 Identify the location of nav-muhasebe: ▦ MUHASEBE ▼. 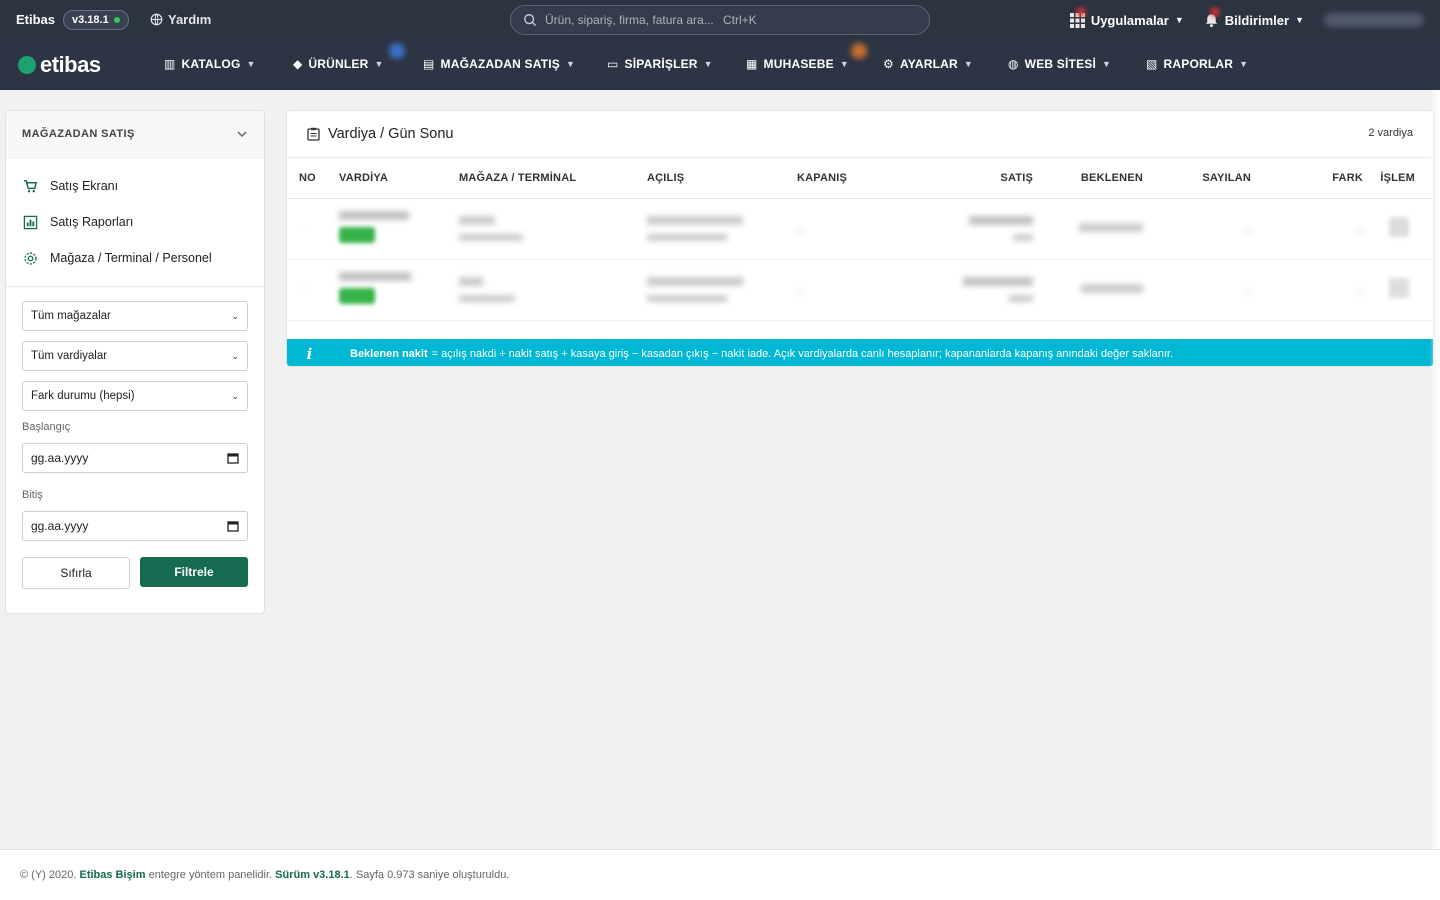
(797, 64).